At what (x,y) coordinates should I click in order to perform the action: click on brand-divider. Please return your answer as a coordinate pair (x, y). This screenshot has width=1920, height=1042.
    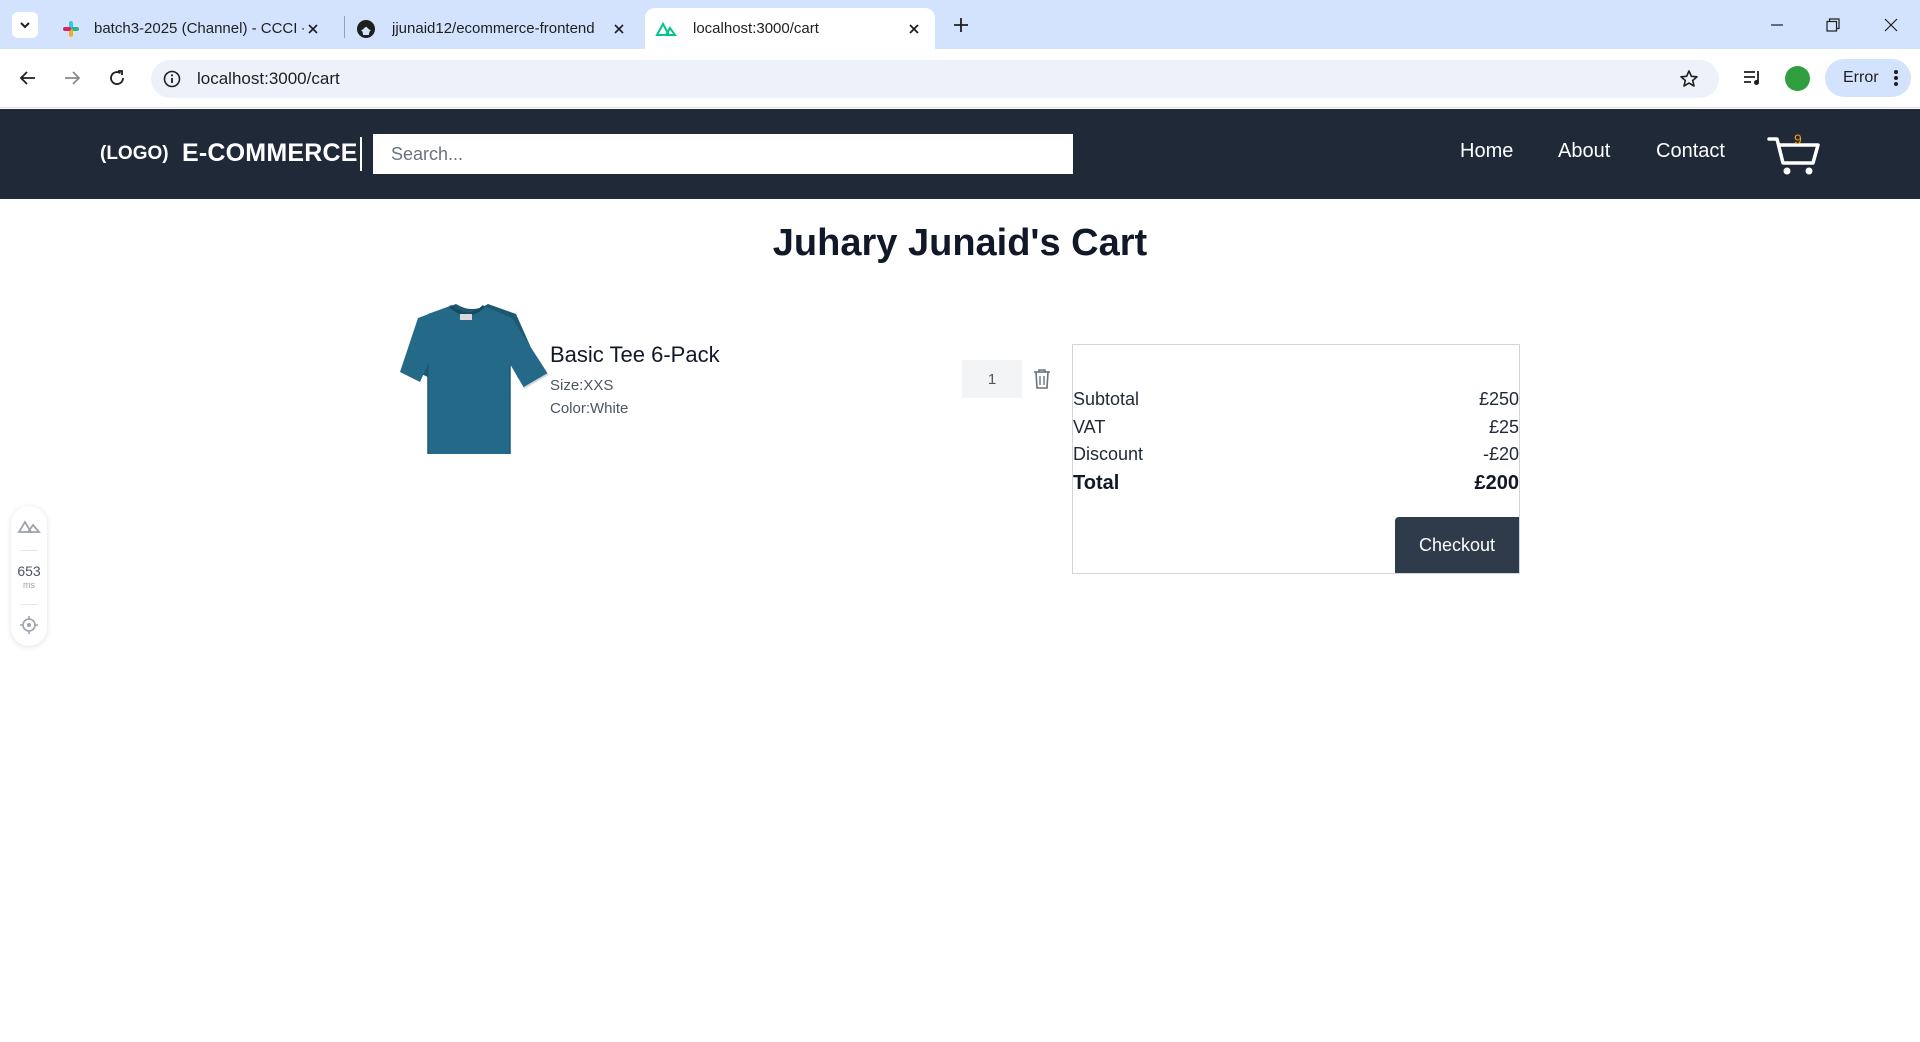
    Looking at the image, I should click on (361, 154).